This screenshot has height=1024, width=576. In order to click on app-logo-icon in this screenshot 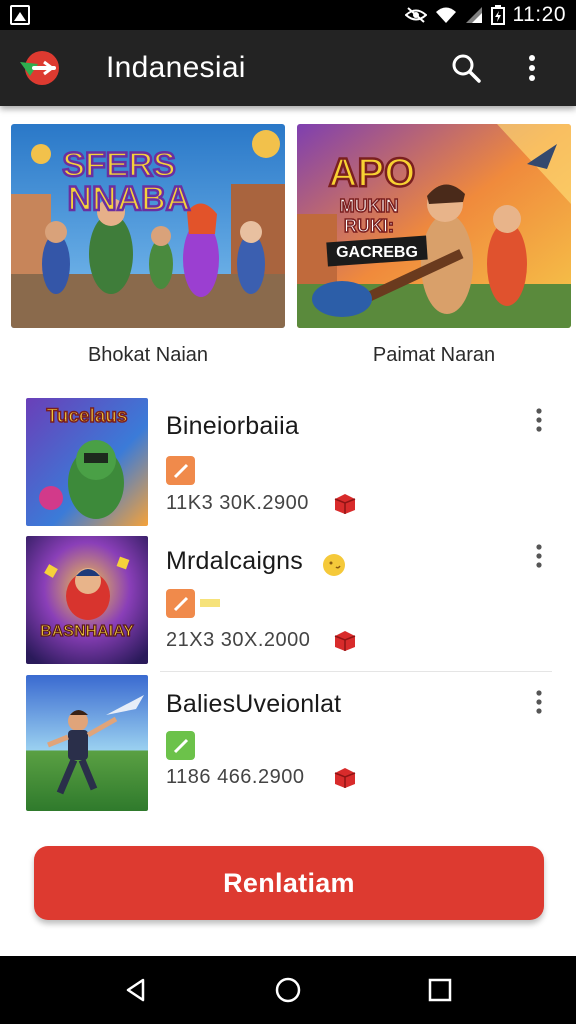, I will do `click(40, 68)`.